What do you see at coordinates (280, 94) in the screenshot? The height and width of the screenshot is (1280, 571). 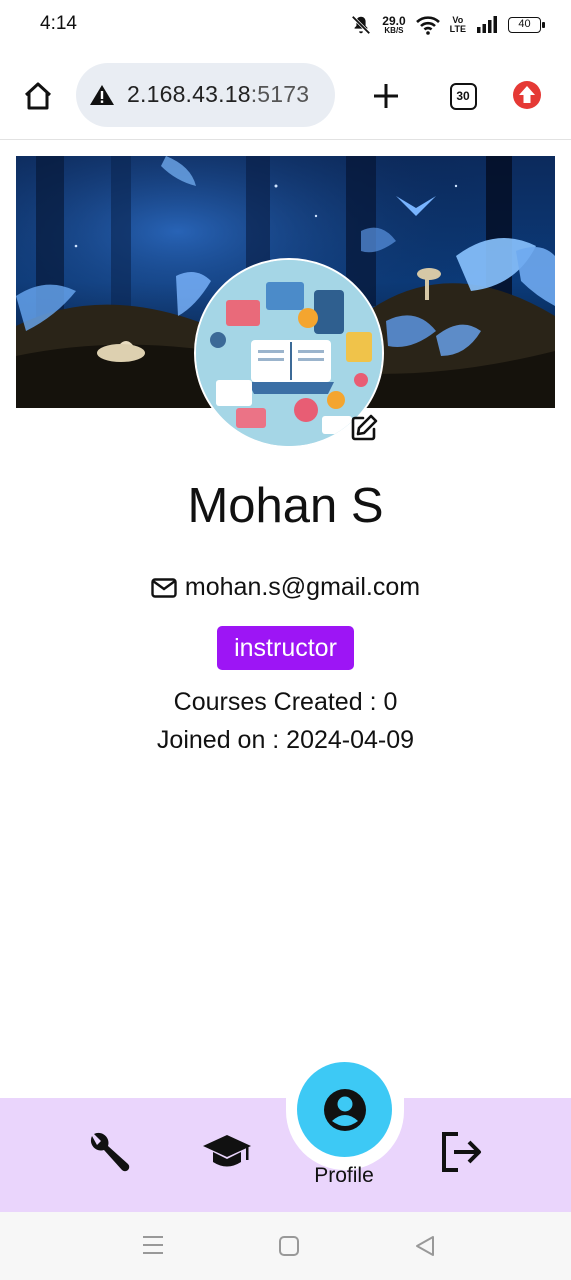 I see `url-port: :5173` at bounding box center [280, 94].